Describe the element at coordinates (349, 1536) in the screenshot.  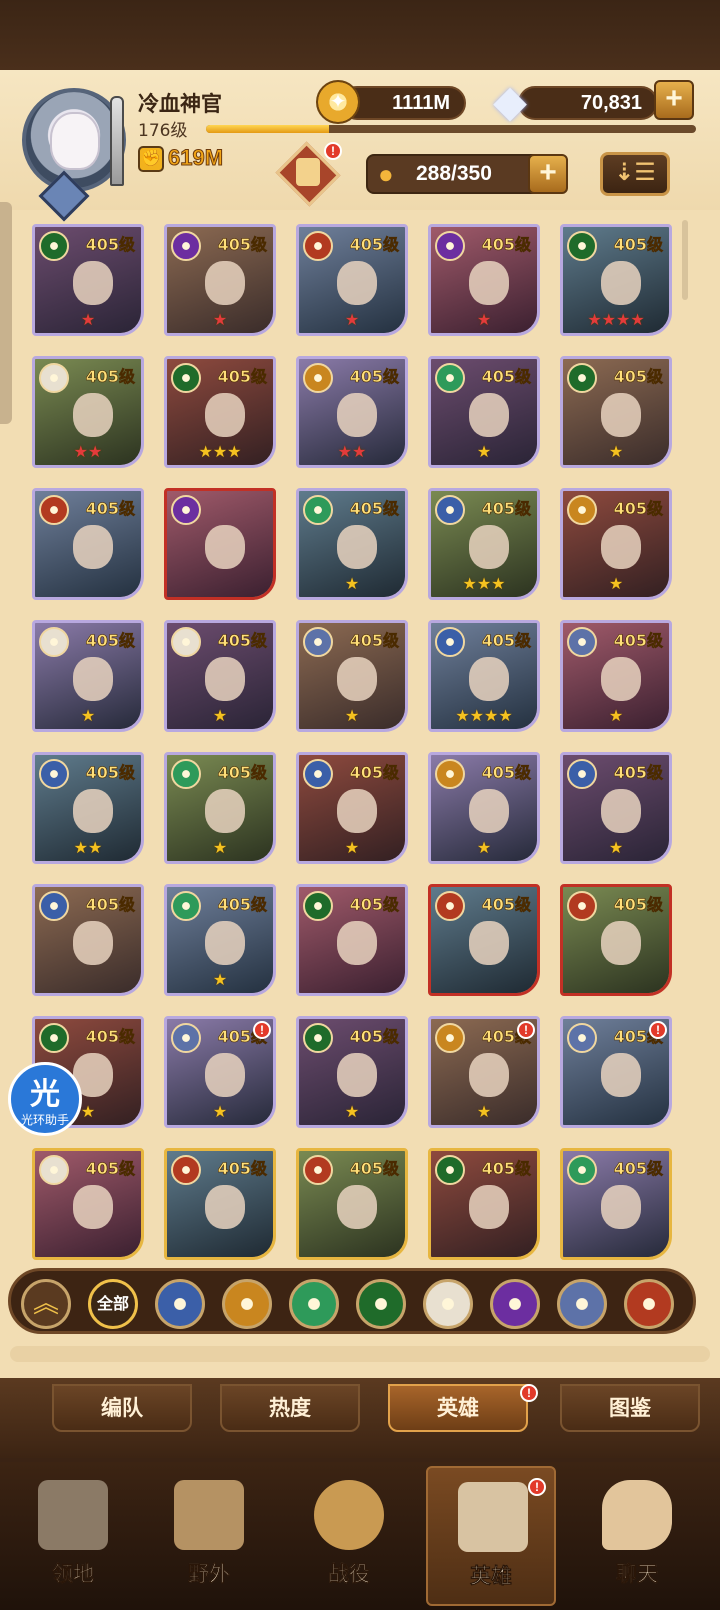
I see `nav-campaign: 战役` at that location.